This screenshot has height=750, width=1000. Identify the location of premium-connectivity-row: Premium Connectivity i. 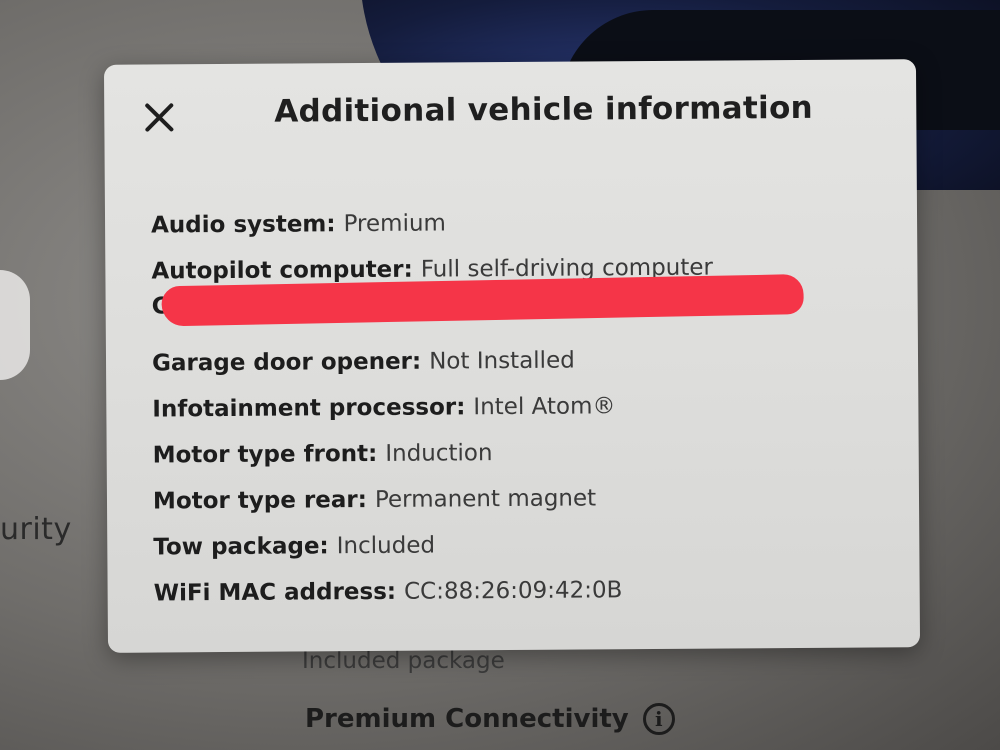
(490, 719).